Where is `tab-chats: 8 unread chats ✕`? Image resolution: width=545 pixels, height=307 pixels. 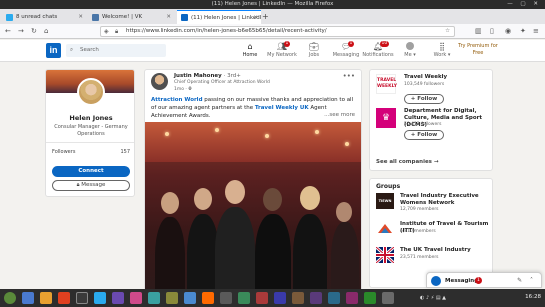 tab-chats: 8 unread chats ✕ is located at coordinates (44, 17).